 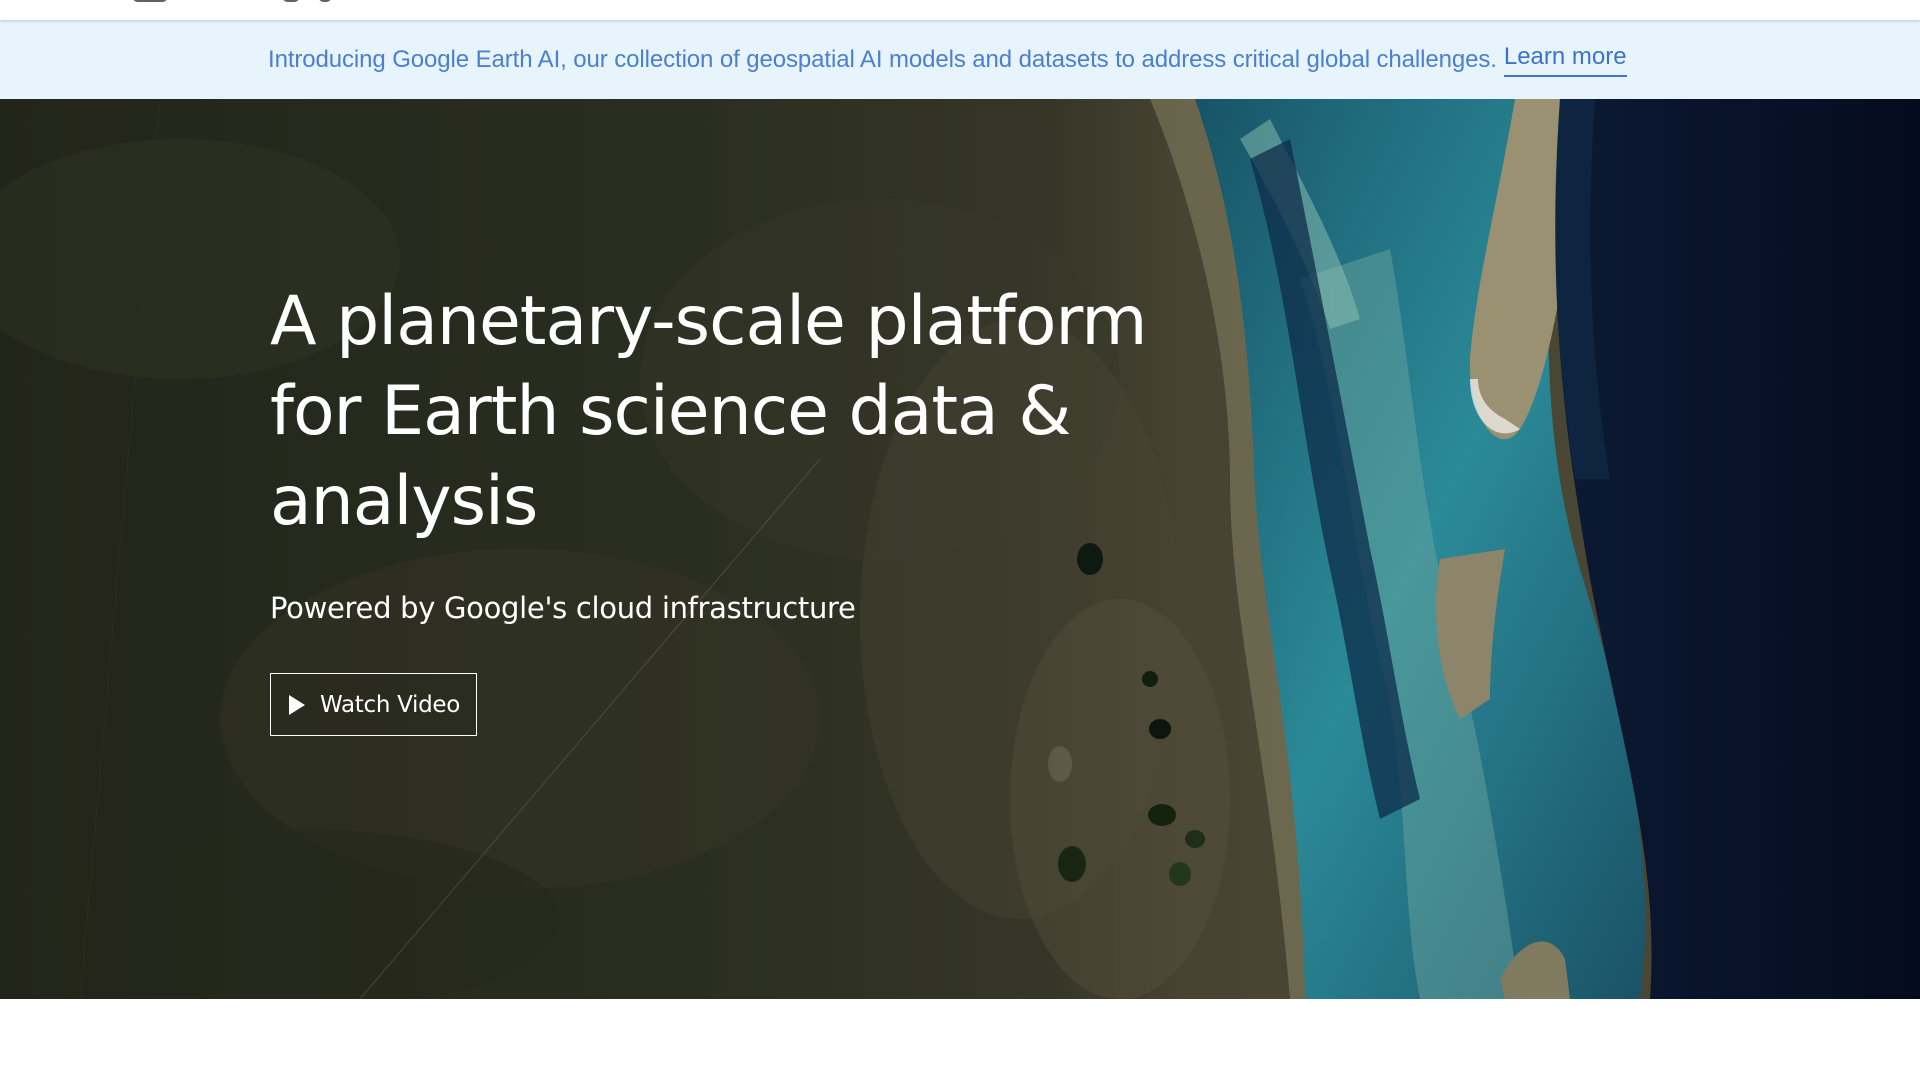 I want to click on header-logo, so click(x=242, y=1).